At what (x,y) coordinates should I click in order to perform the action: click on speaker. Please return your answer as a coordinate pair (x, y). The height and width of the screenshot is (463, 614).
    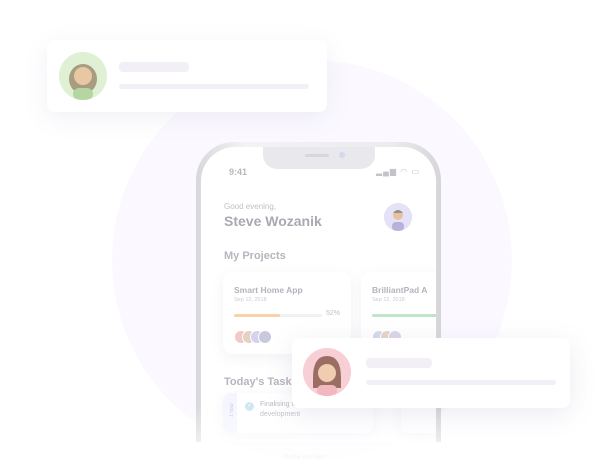
    Looking at the image, I should click on (317, 155).